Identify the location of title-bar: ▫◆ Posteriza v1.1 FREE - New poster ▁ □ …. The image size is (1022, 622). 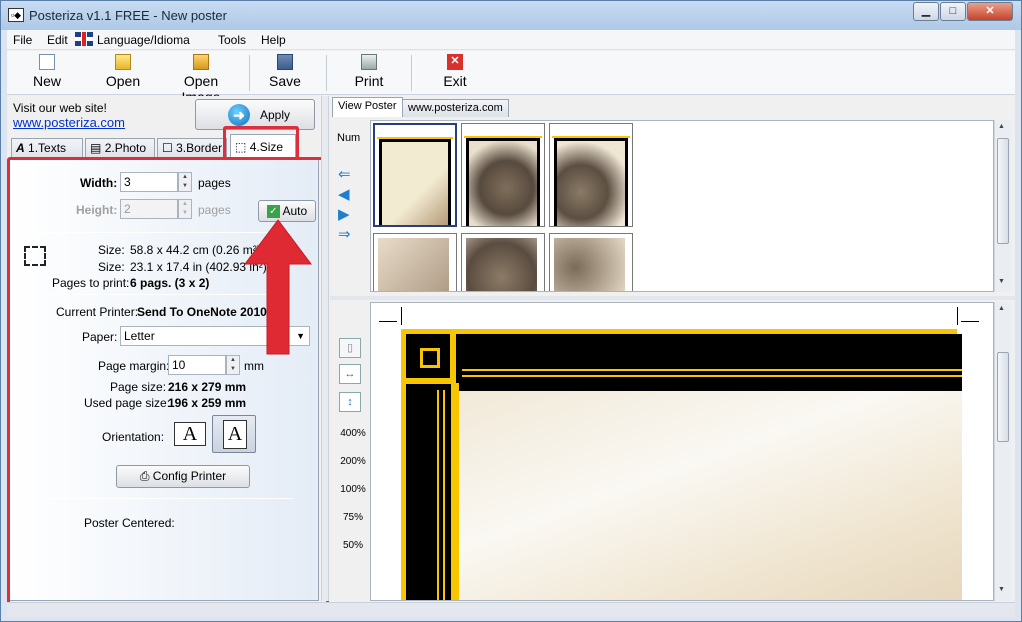
(511, 15).